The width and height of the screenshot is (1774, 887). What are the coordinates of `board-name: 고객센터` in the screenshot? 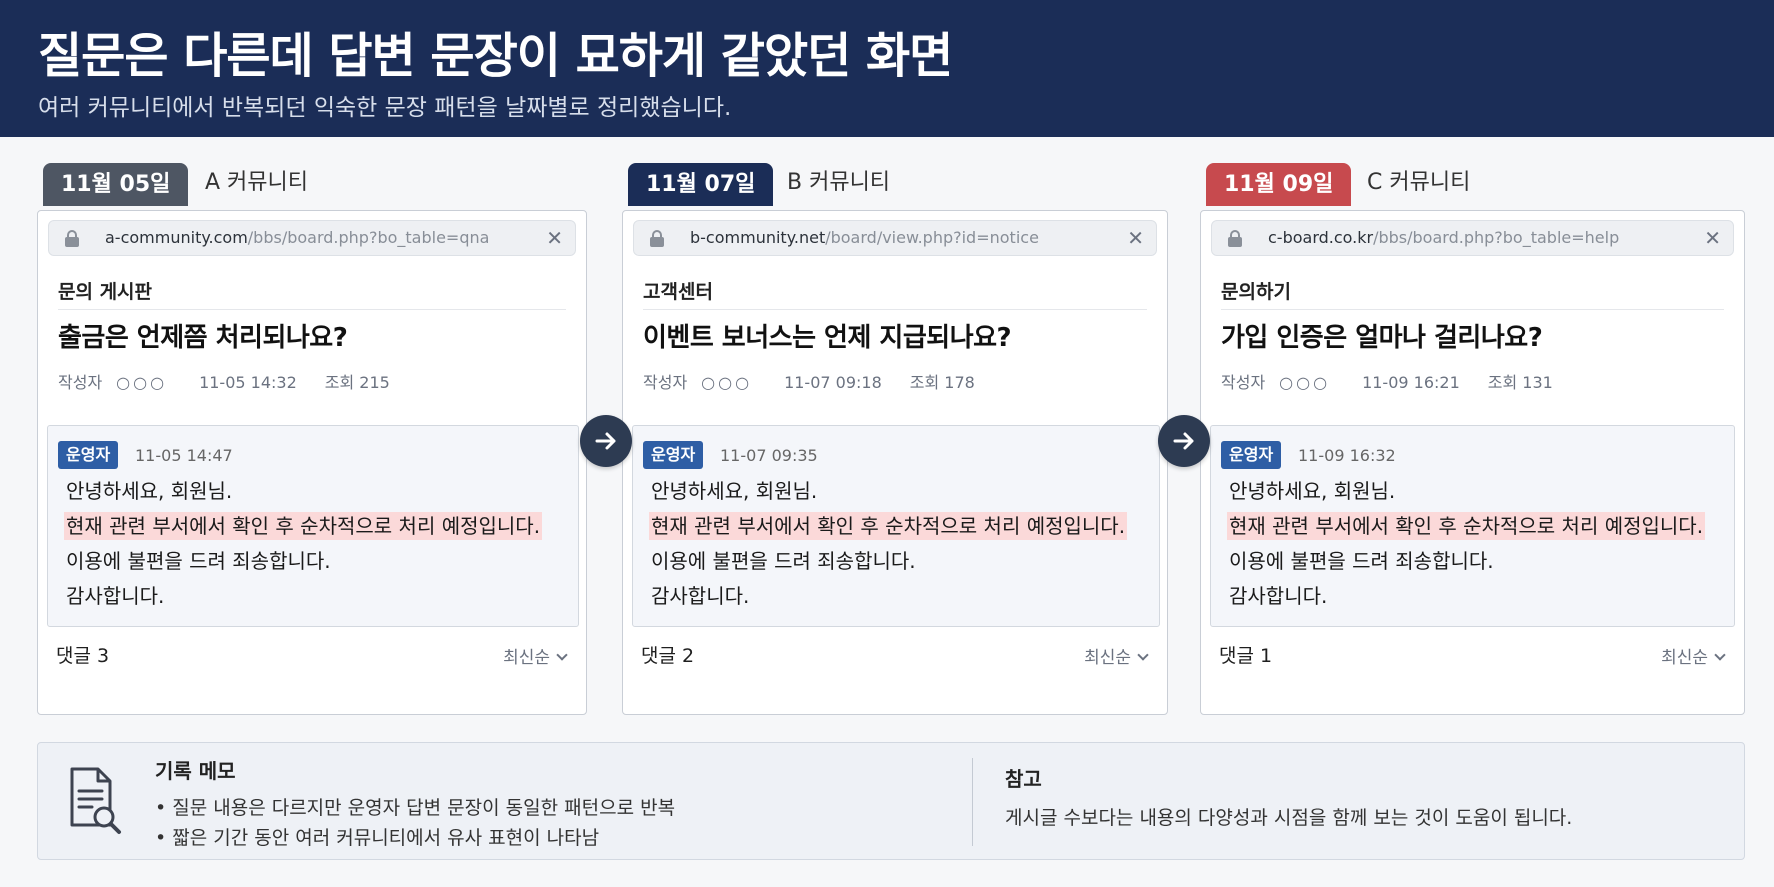 It's located at (678, 292).